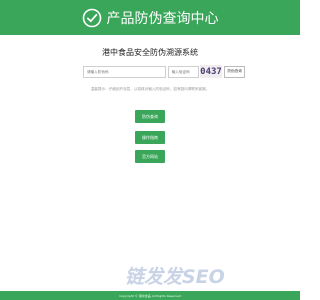 This screenshot has height=300, width=320. What do you see at coordinates (91, 17) in the screenshot?
I see `check-circle-icon` at bounding box center [91, 17].